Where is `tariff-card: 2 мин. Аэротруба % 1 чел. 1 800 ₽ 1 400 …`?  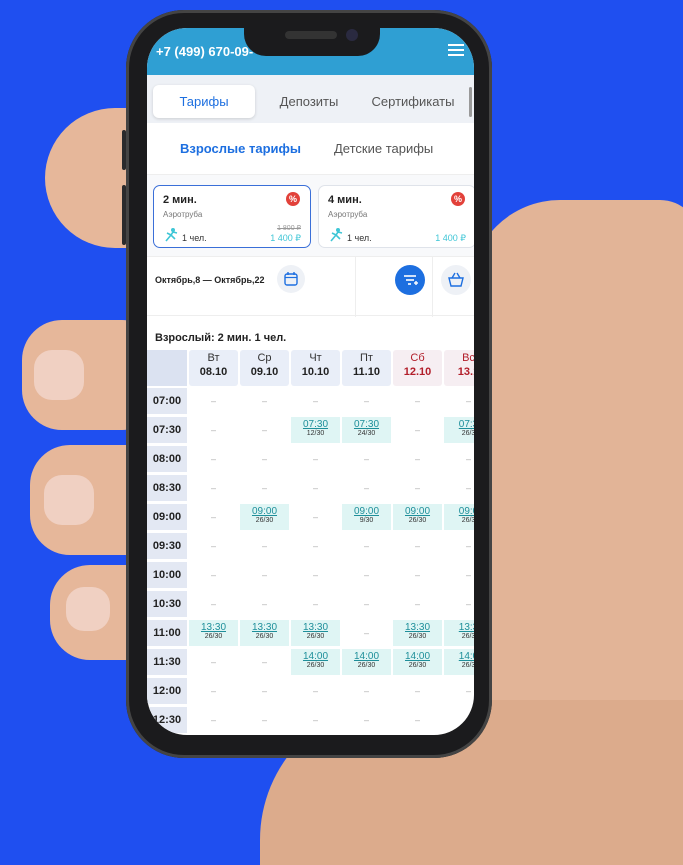 tariff-card: 2 мин. Аэротруба % 1 чел. 1 800 ₽ 1 400 … is located at coordinates (232, 216).